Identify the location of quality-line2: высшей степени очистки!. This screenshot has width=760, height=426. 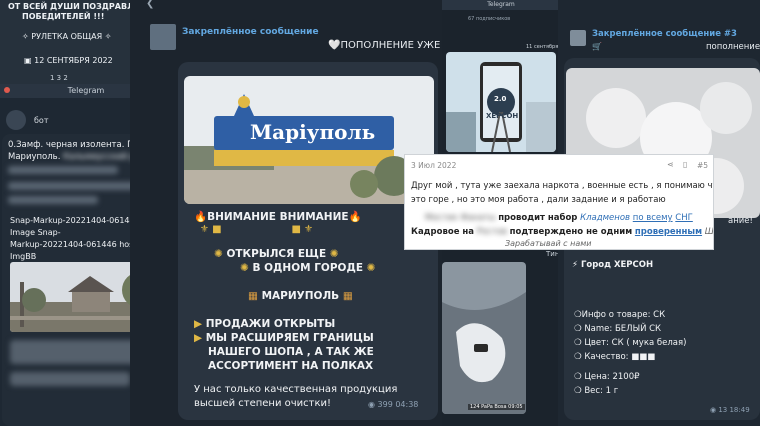
(263, 403).